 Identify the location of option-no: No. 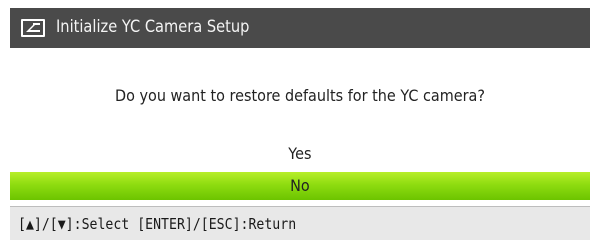
(300, 186).